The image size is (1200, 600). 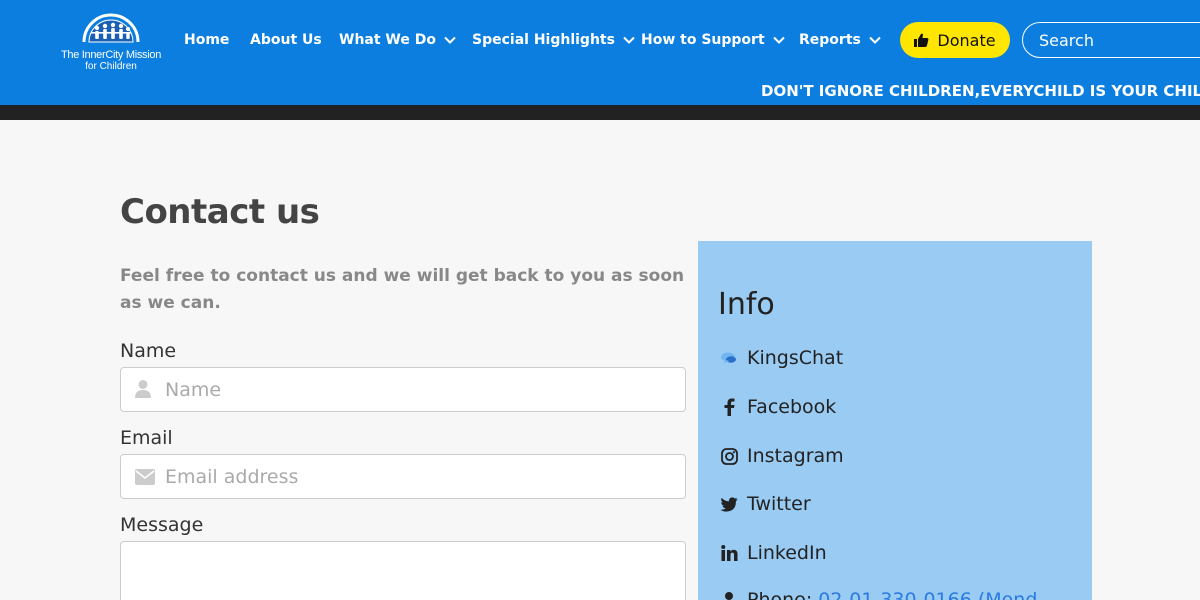 I want to click on phone-row: Phone: 02-01-330-0166 (Mond, so click(x=878, y=594).